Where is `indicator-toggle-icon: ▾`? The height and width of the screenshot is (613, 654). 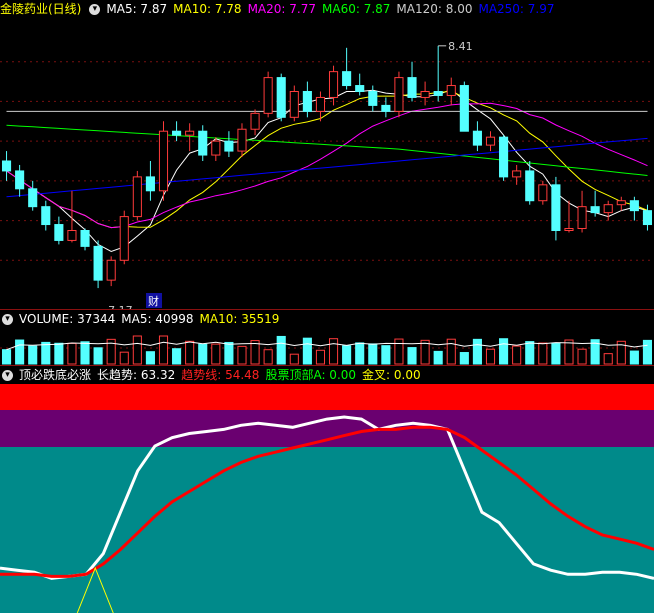
indicator-toggle-icon: ▾ is located at coordinates (7, 375).